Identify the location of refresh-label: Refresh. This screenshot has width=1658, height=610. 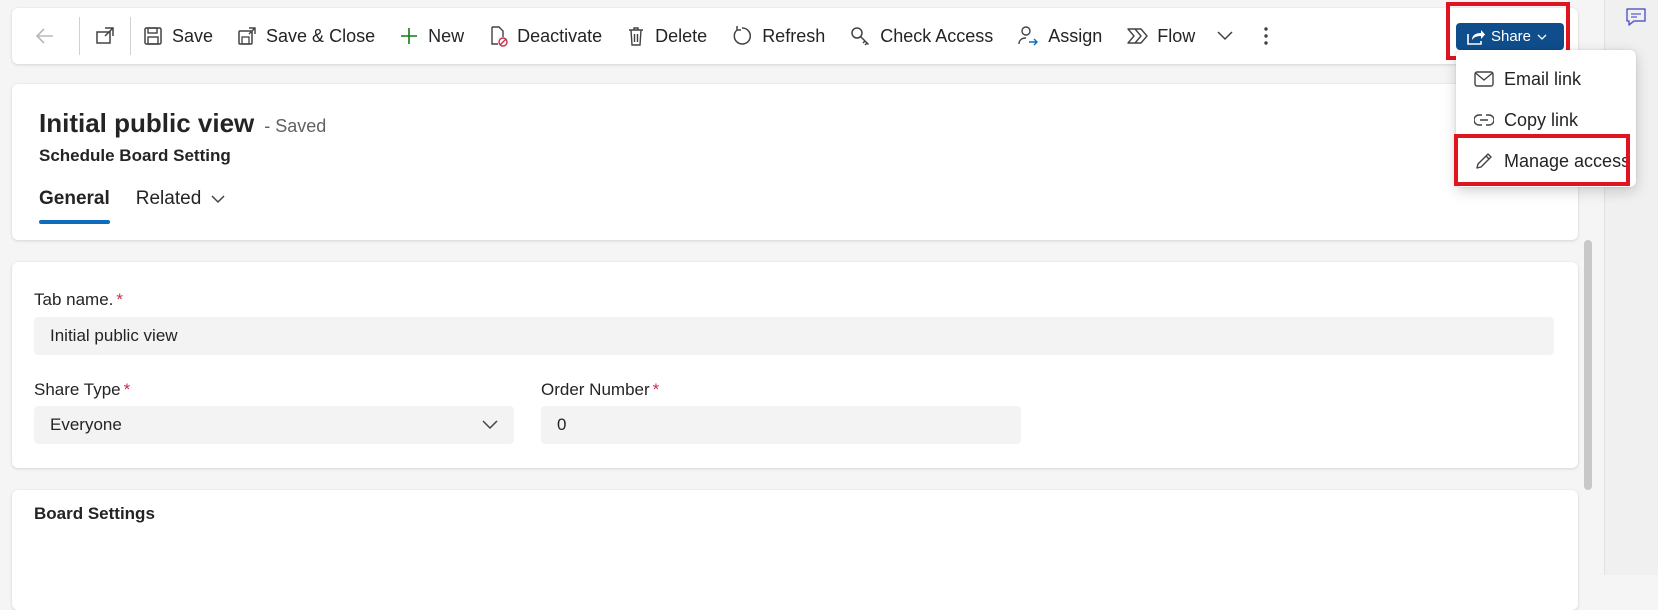
(794, 35).